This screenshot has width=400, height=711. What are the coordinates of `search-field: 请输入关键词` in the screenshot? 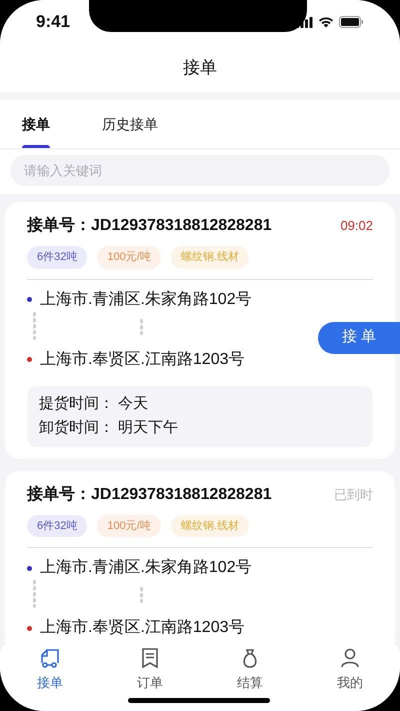 It's located at (200, 170).